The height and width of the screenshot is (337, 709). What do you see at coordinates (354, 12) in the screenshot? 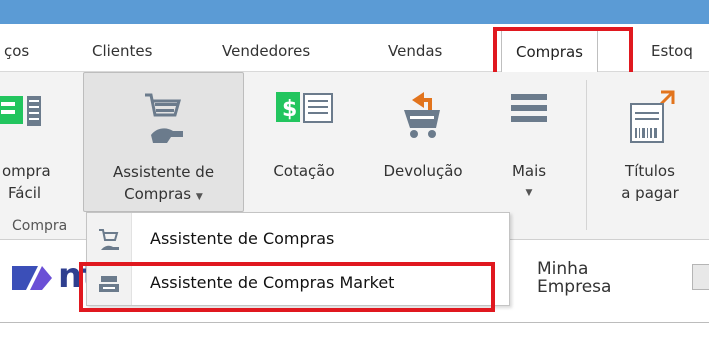
I see `window-title-bar` at bounding box center [354, 12].